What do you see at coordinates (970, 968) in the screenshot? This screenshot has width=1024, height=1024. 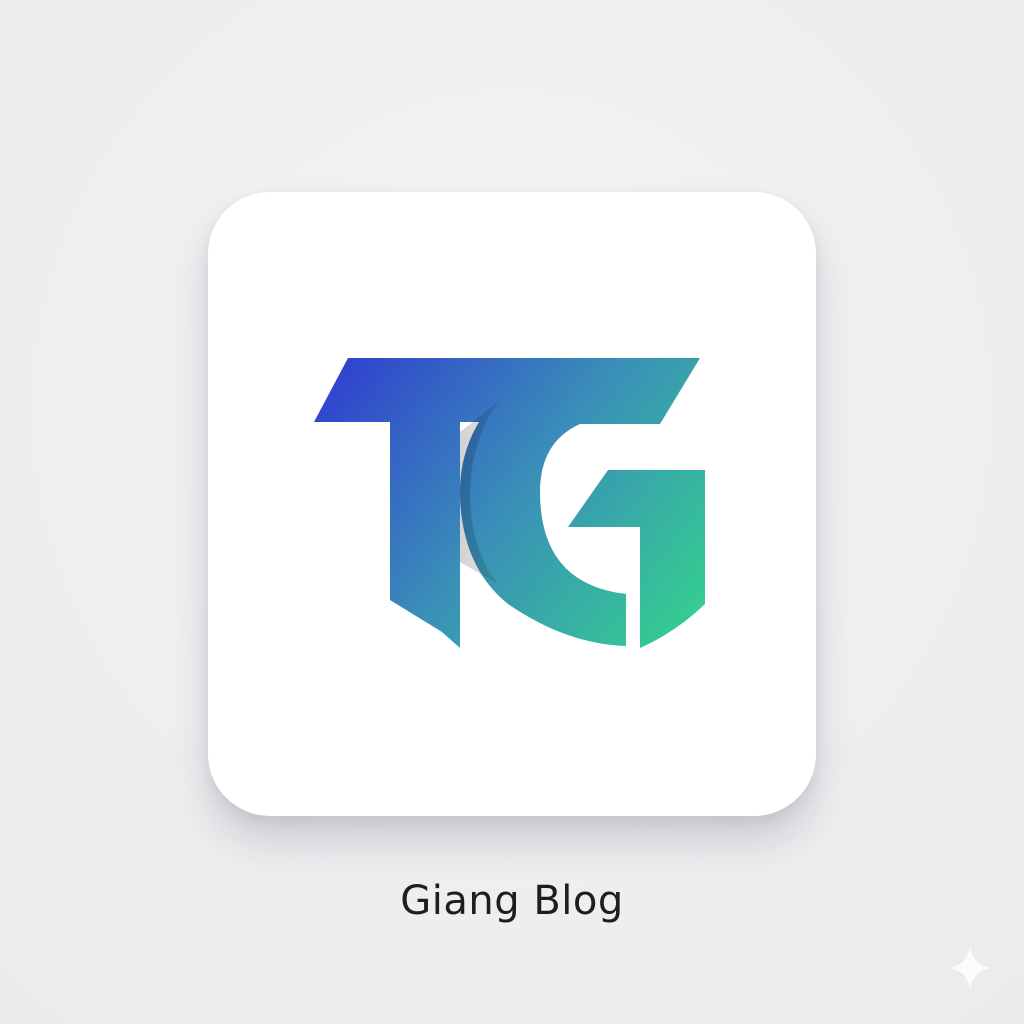 I see `sparkle-icon` at bounding box center [970, 968].